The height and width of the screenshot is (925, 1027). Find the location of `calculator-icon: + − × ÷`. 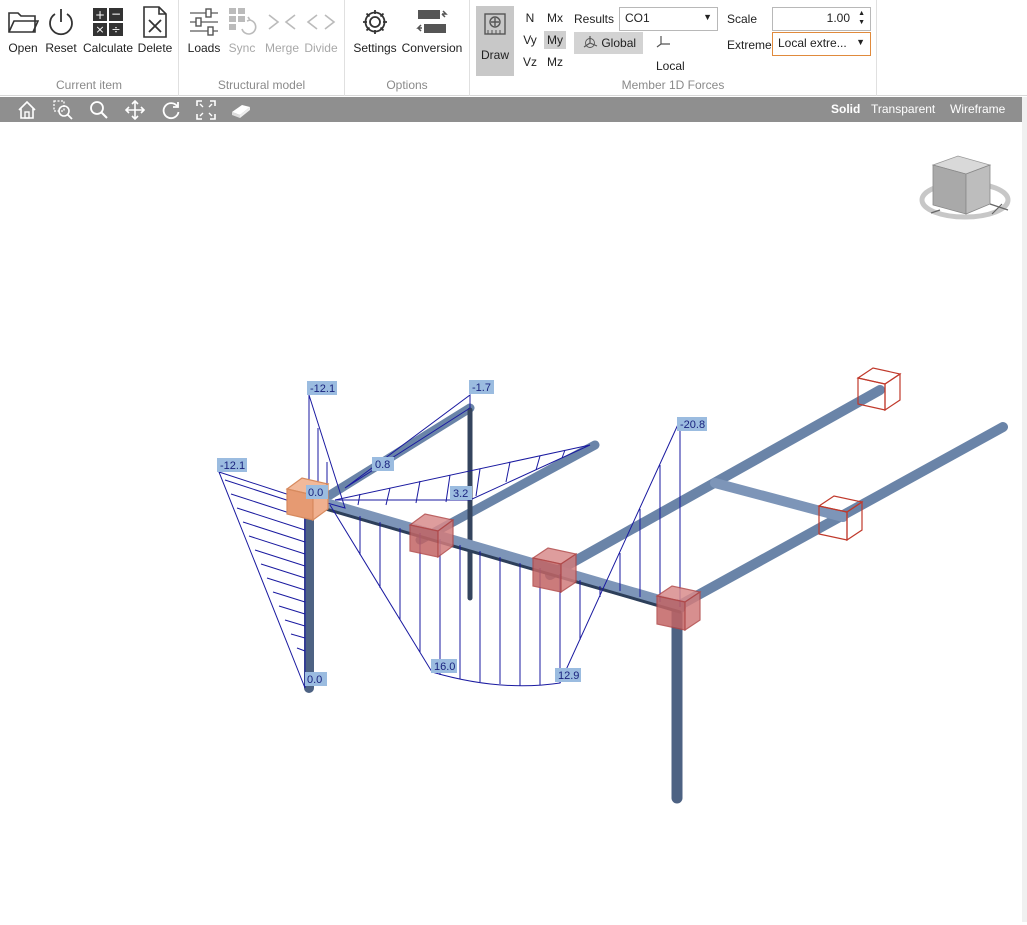

calculator-icon: + − × ÷ is located at coordinates (108, 22).